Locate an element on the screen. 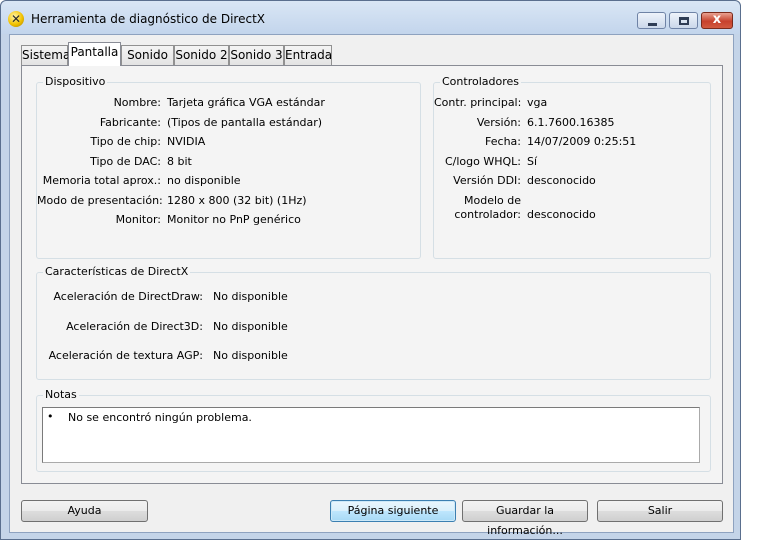  maximize-button is located at coordinates (683, 20).